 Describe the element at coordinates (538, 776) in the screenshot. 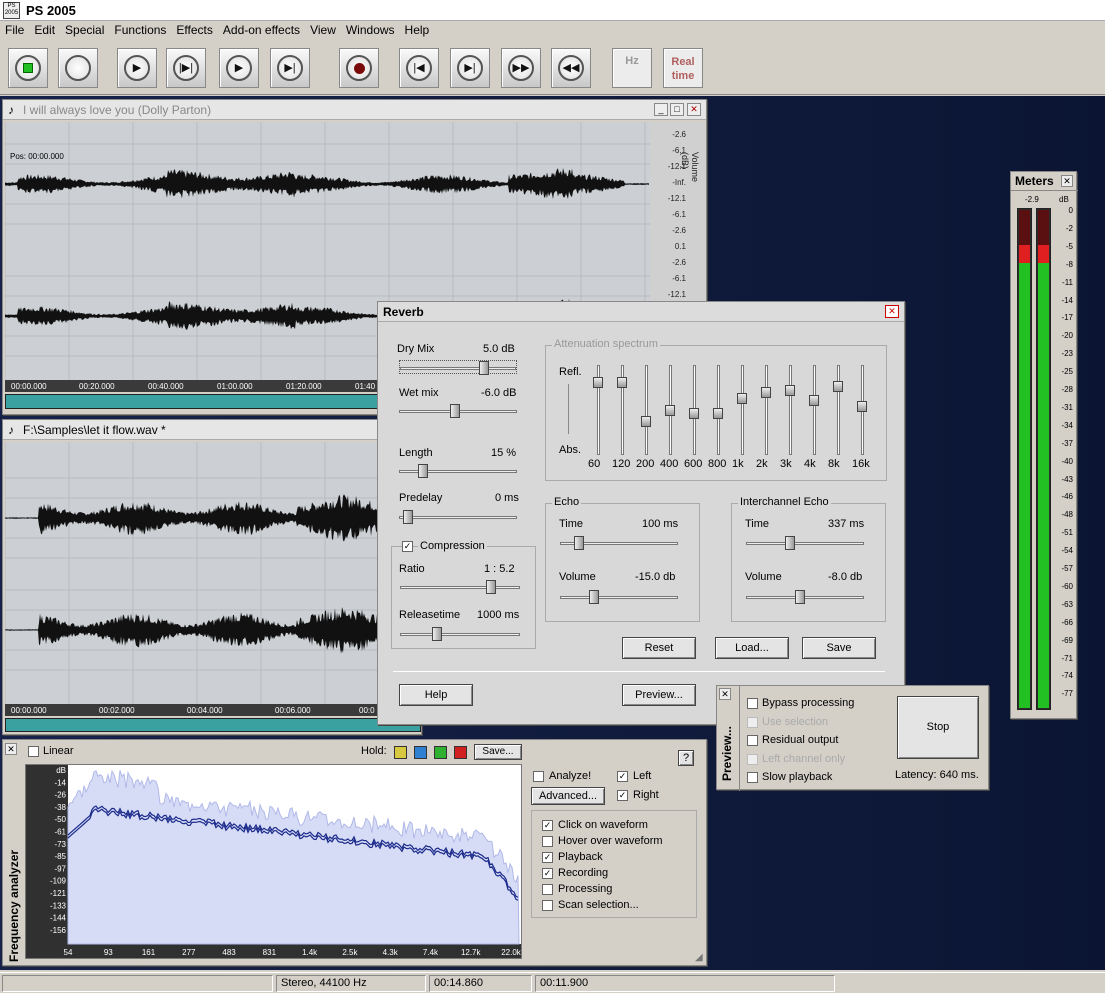

I see `analyze-checkbox` at that location.